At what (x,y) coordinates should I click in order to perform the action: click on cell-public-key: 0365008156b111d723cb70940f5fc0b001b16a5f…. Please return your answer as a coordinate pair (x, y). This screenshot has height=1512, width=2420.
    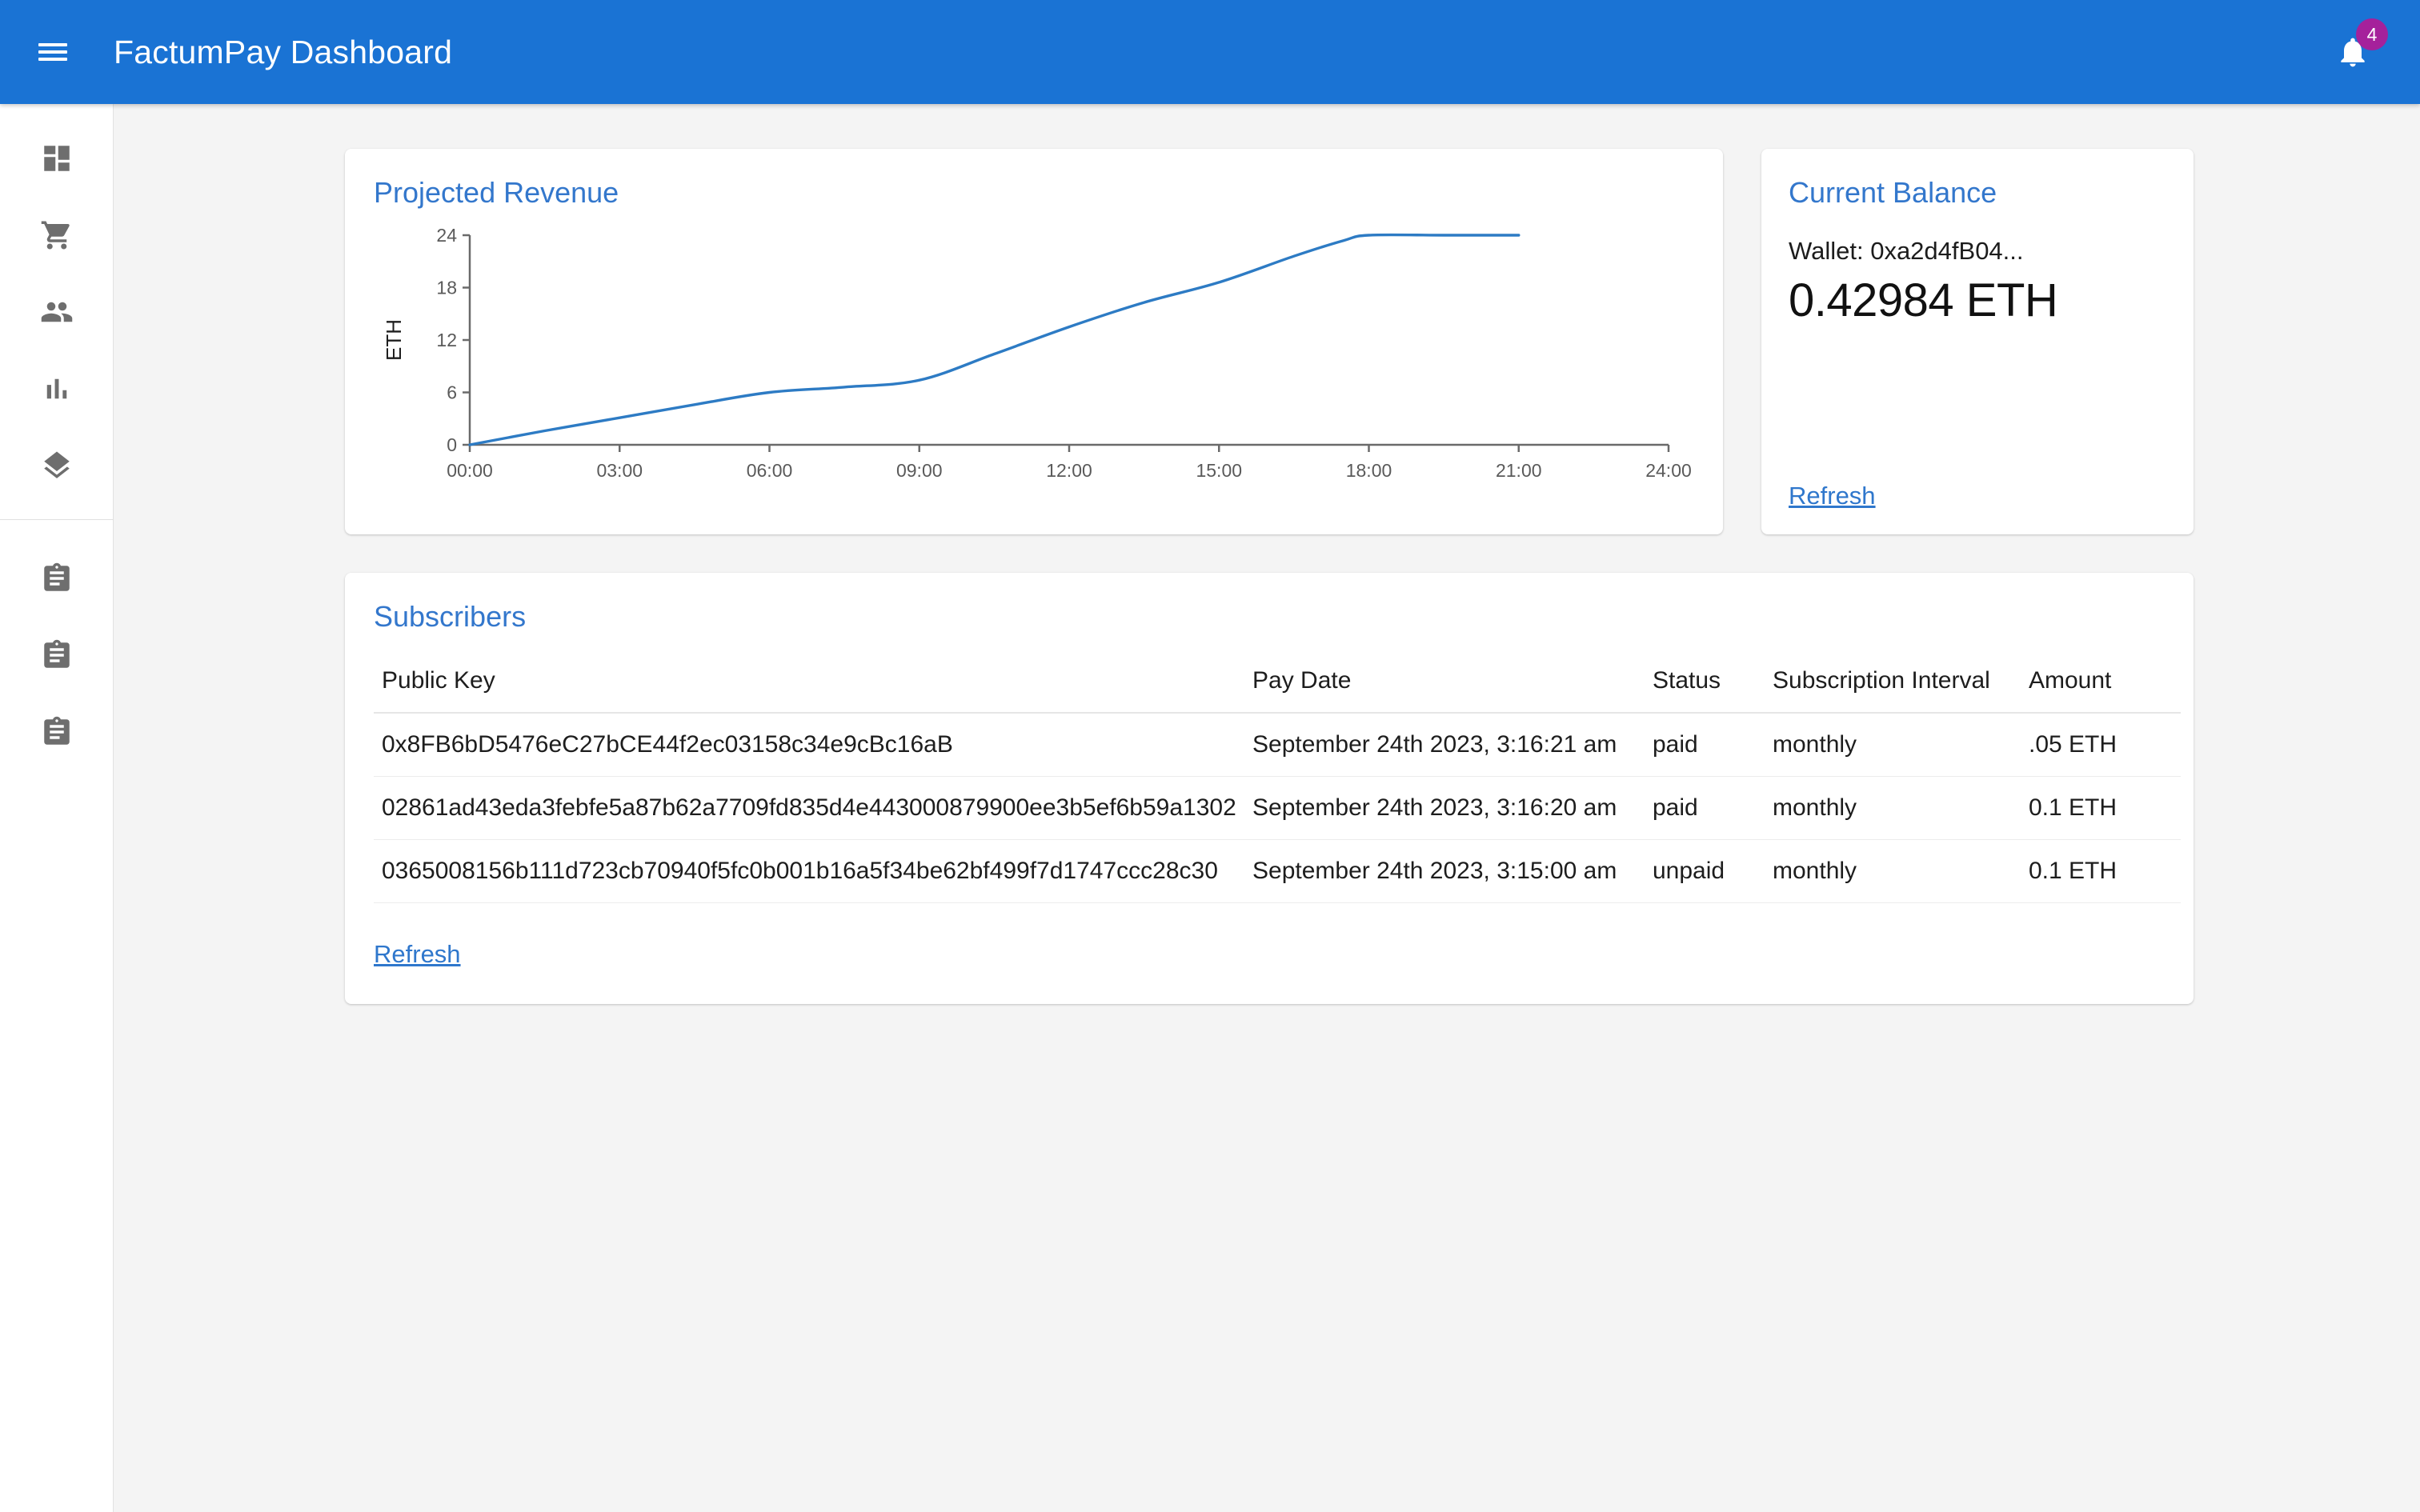
    Looking at the image, I should click on (809, 871).